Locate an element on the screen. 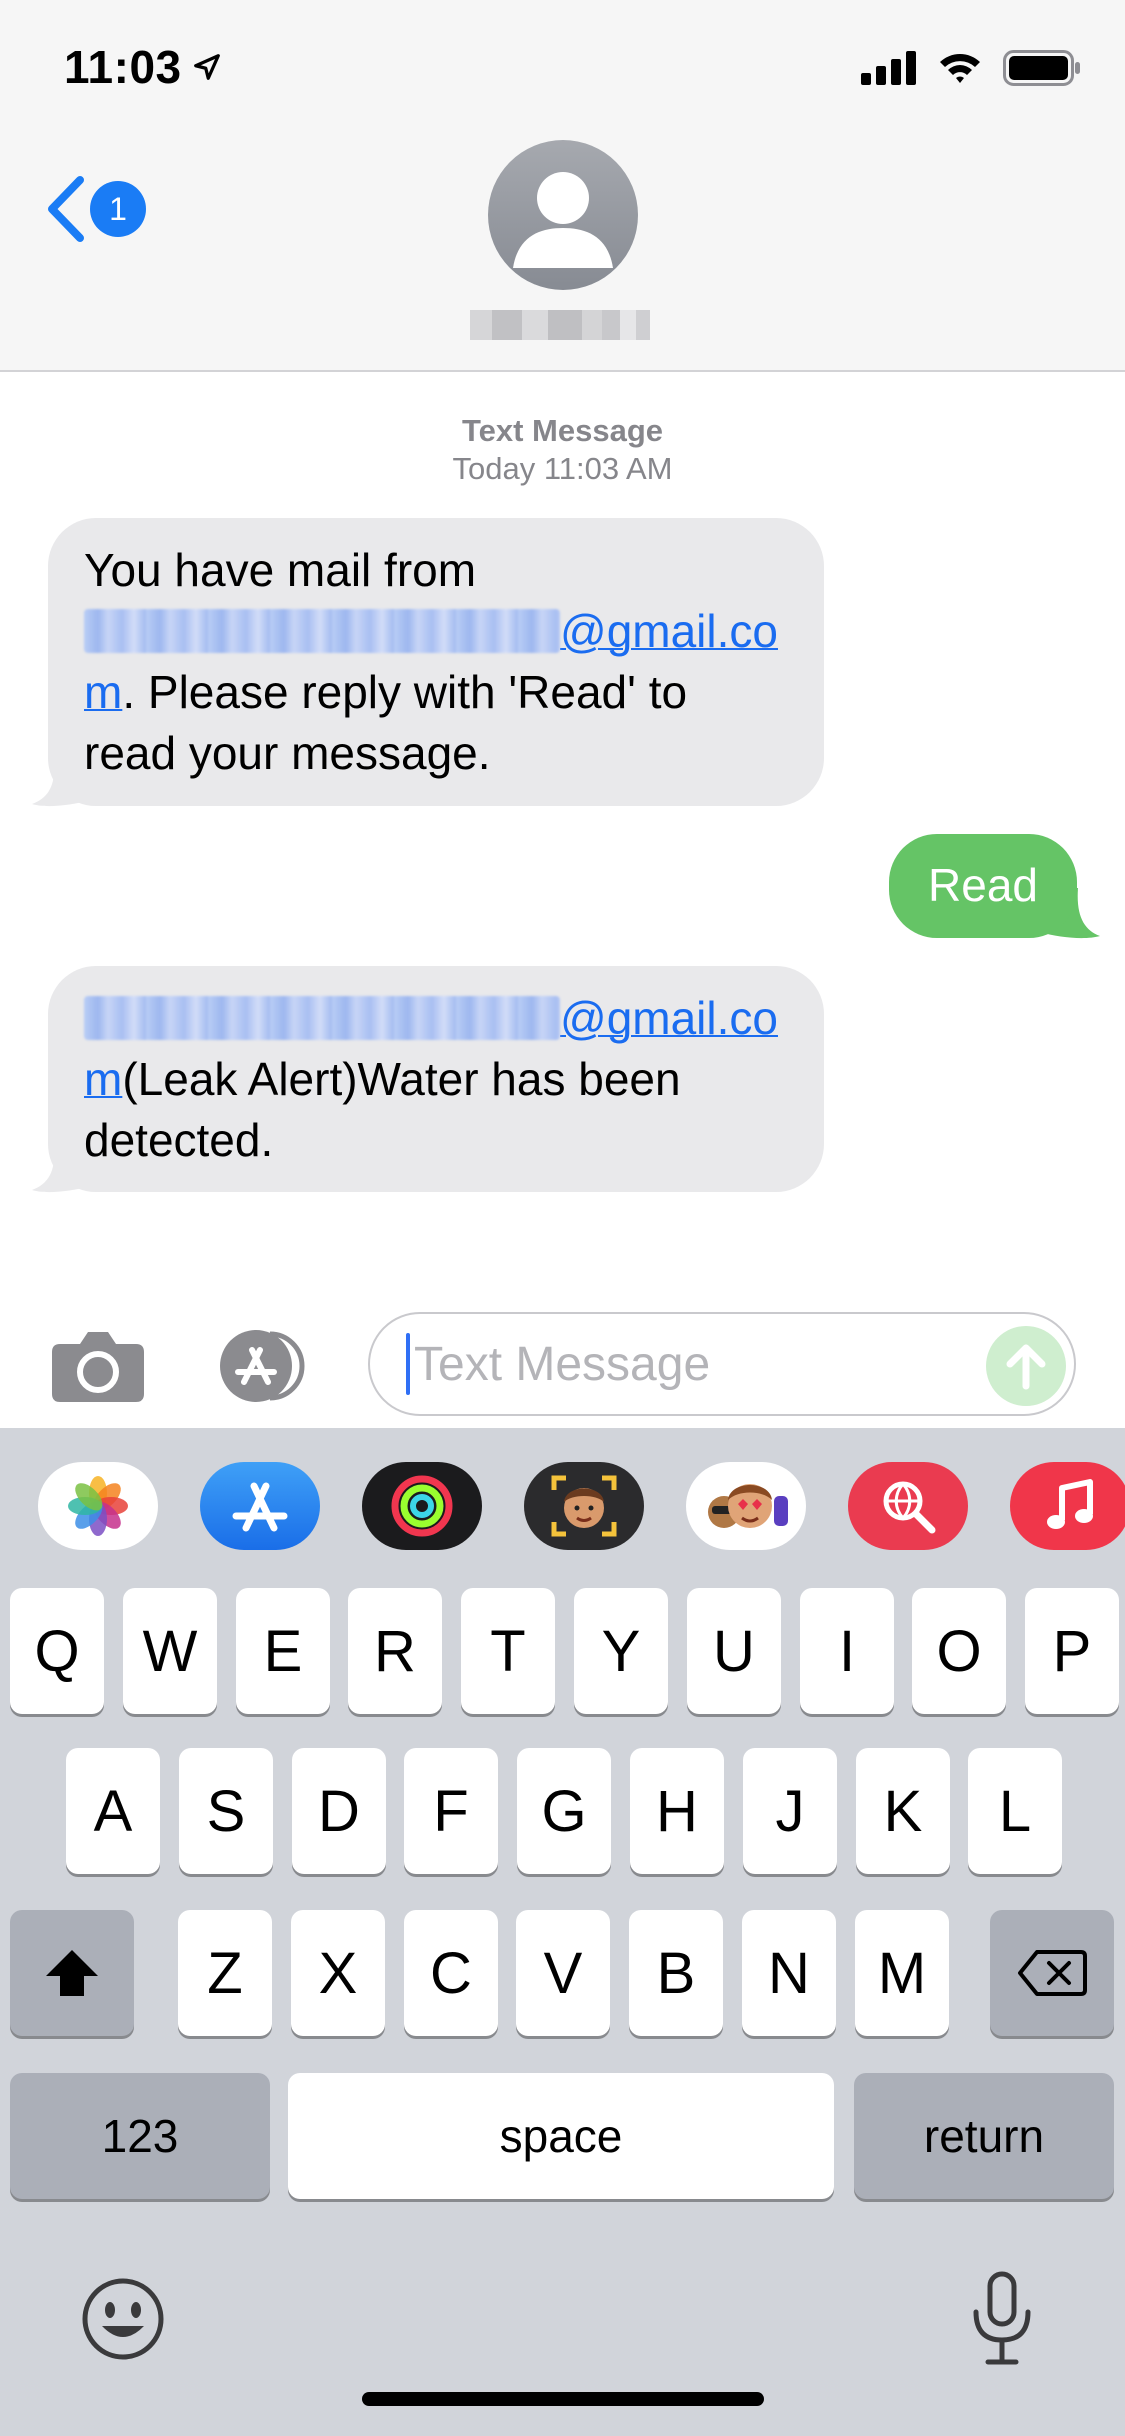 The height and width of the screenshot is (2436, 1125). key-i: I is located at coordinates (847, 1651).